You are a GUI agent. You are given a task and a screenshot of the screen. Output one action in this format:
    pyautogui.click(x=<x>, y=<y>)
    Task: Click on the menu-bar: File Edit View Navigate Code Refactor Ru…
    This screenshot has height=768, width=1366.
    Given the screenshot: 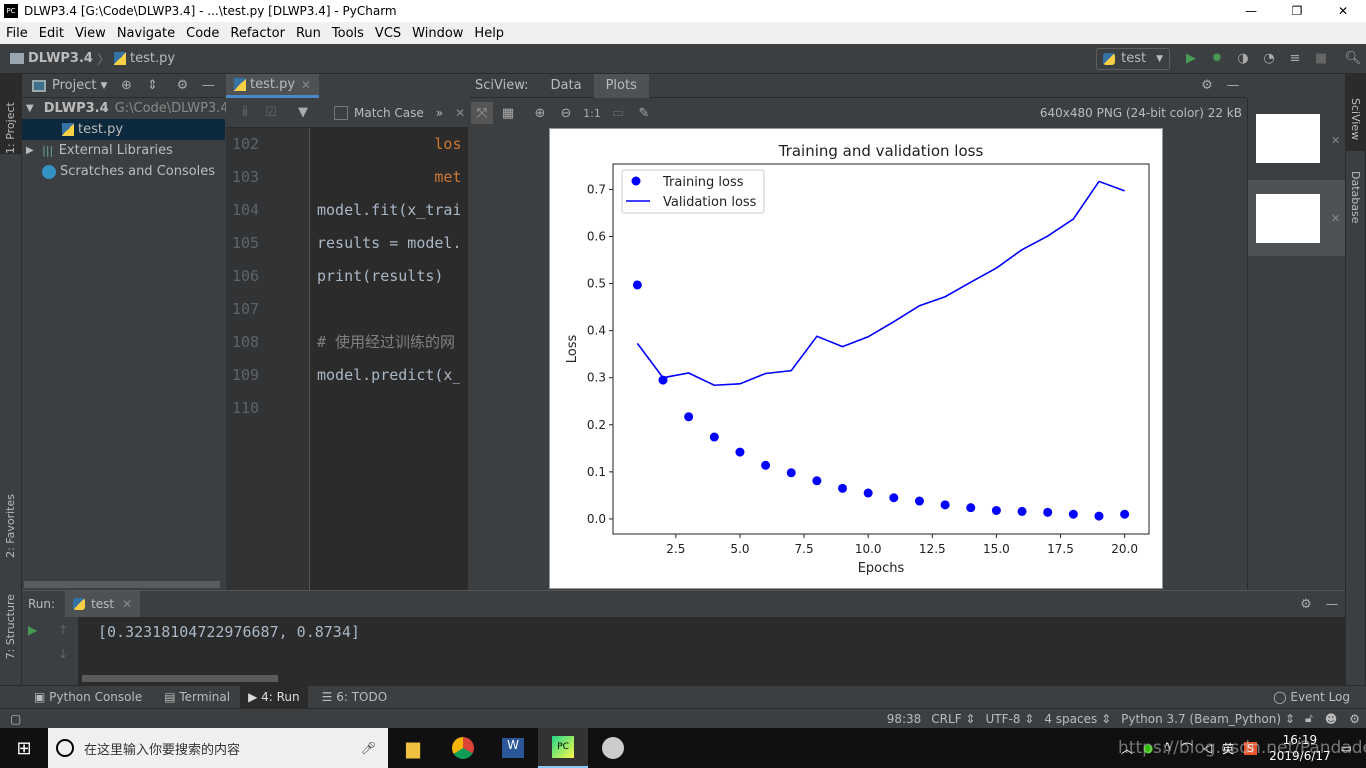 What is the action you would take?
    pyautogui.click(x=683, y=33)
    